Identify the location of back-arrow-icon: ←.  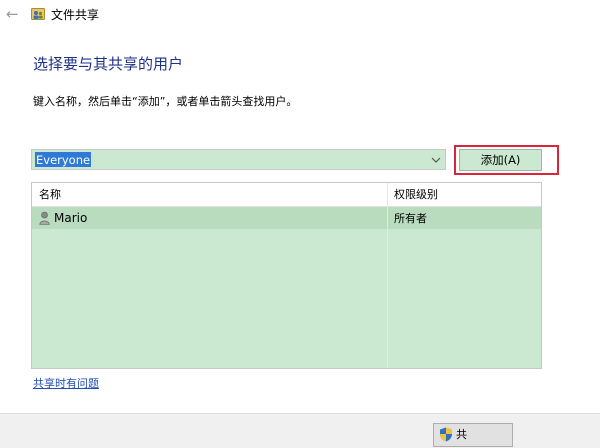
(13, 14).